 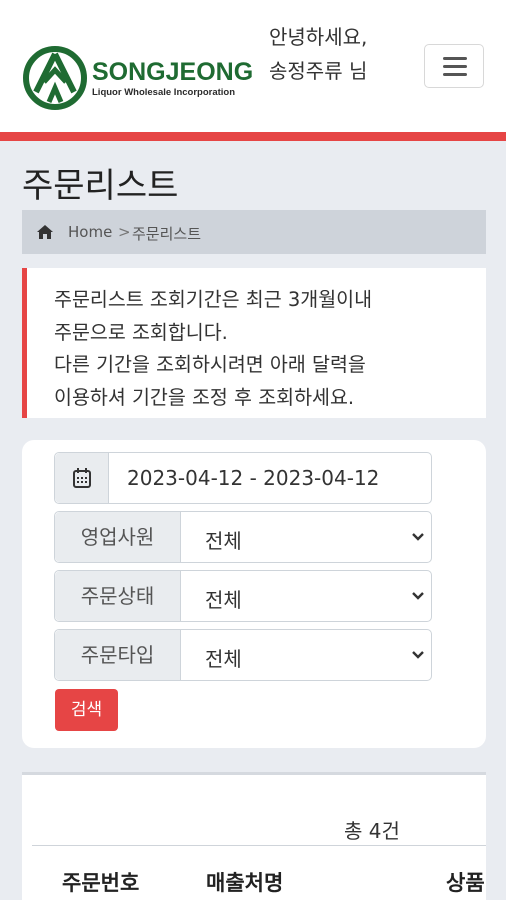 What do you see at coordinates (254, 232) in the screenshot?
I see `breadcrumb: Home > 주문리스트` at bounding box center [254, 232].